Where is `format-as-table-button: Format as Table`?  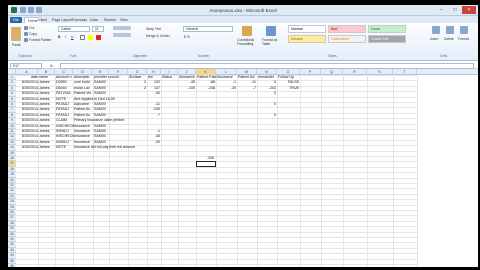 format-as-table-button: Format as Table is located at coordinates (272, 42).